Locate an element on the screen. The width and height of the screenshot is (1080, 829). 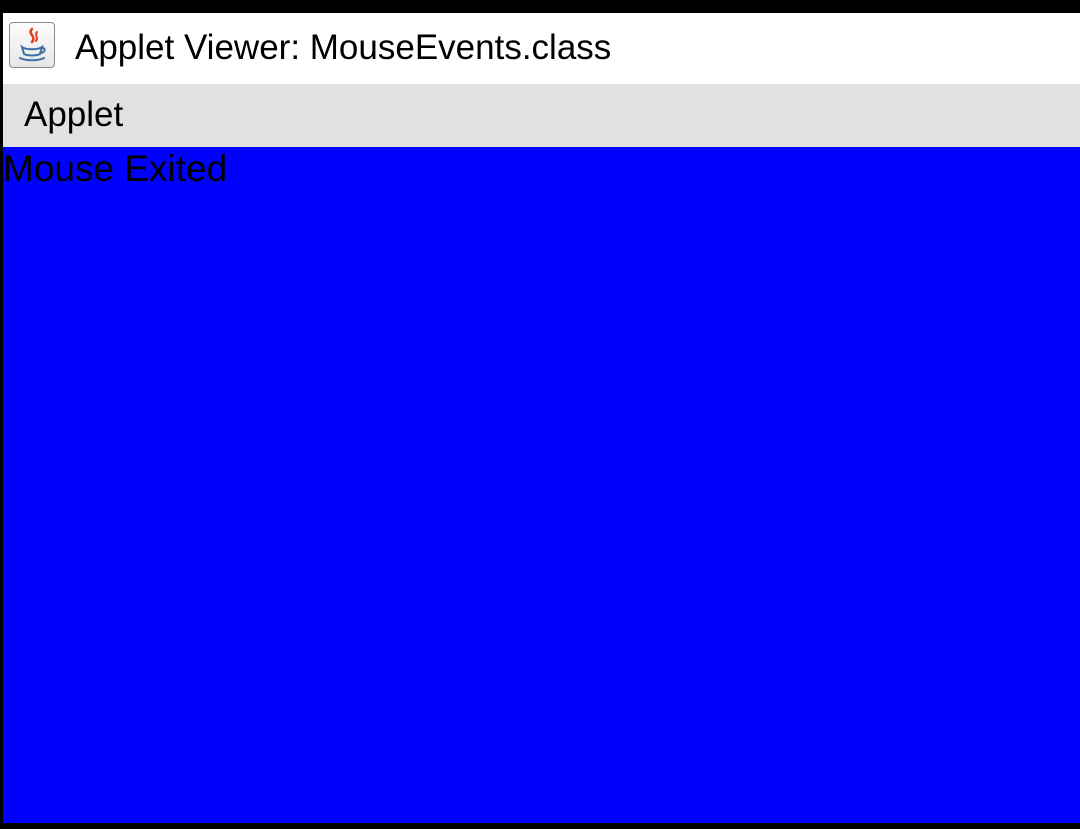
java-cup-icon is located at coordinates (32, 45).